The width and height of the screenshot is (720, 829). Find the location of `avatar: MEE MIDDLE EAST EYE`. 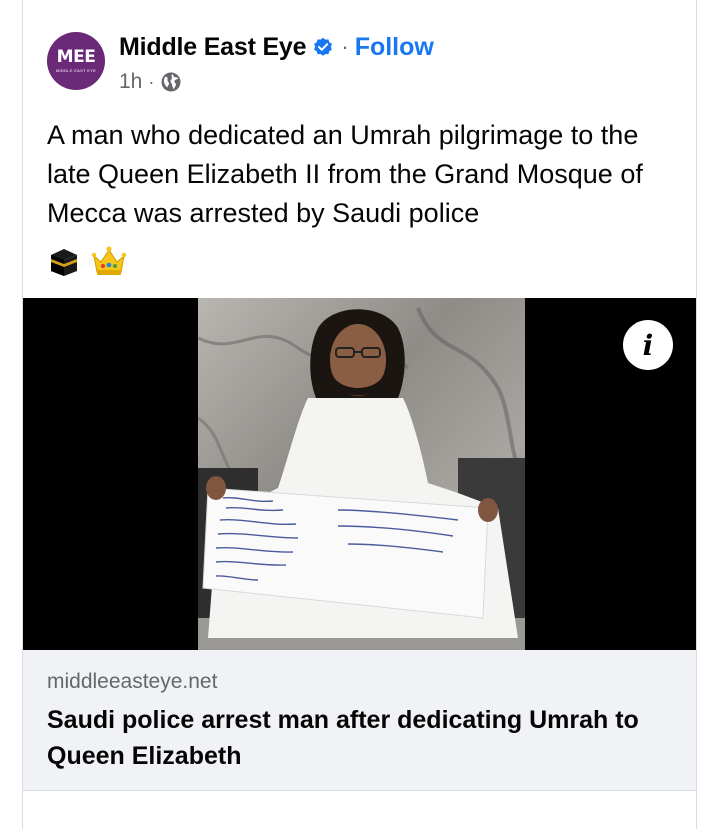

avatar: MEE MIDDLE EAST EYE is located at coordinates (76, 61).